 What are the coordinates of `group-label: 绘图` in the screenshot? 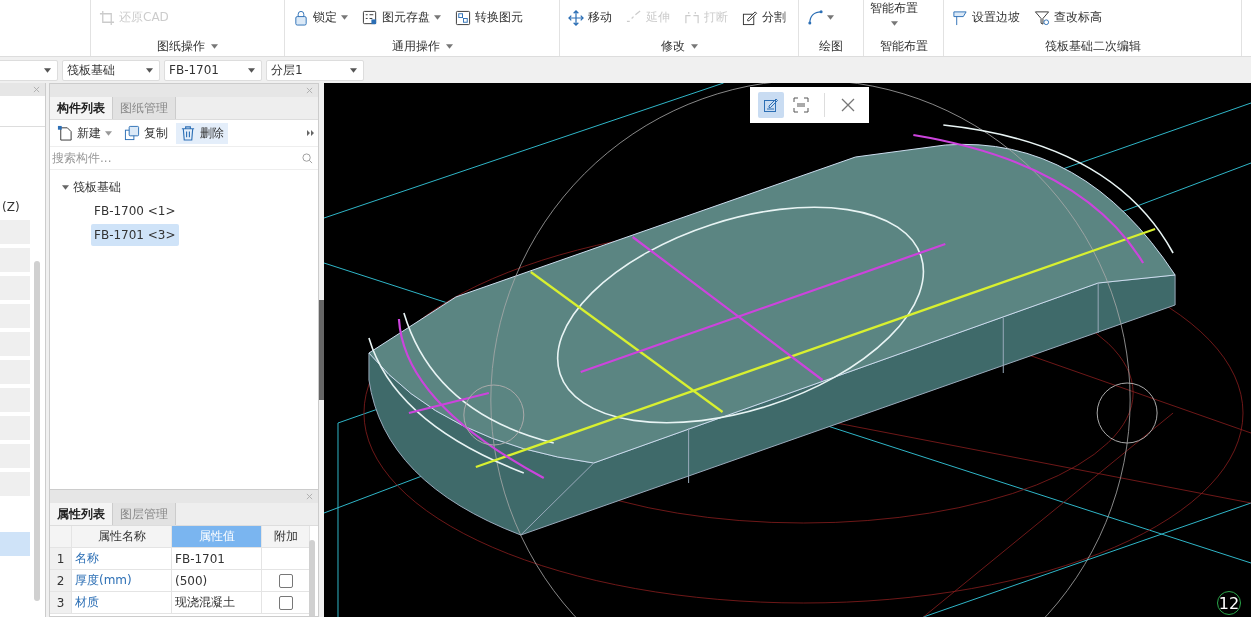 It's located at (831, 46).